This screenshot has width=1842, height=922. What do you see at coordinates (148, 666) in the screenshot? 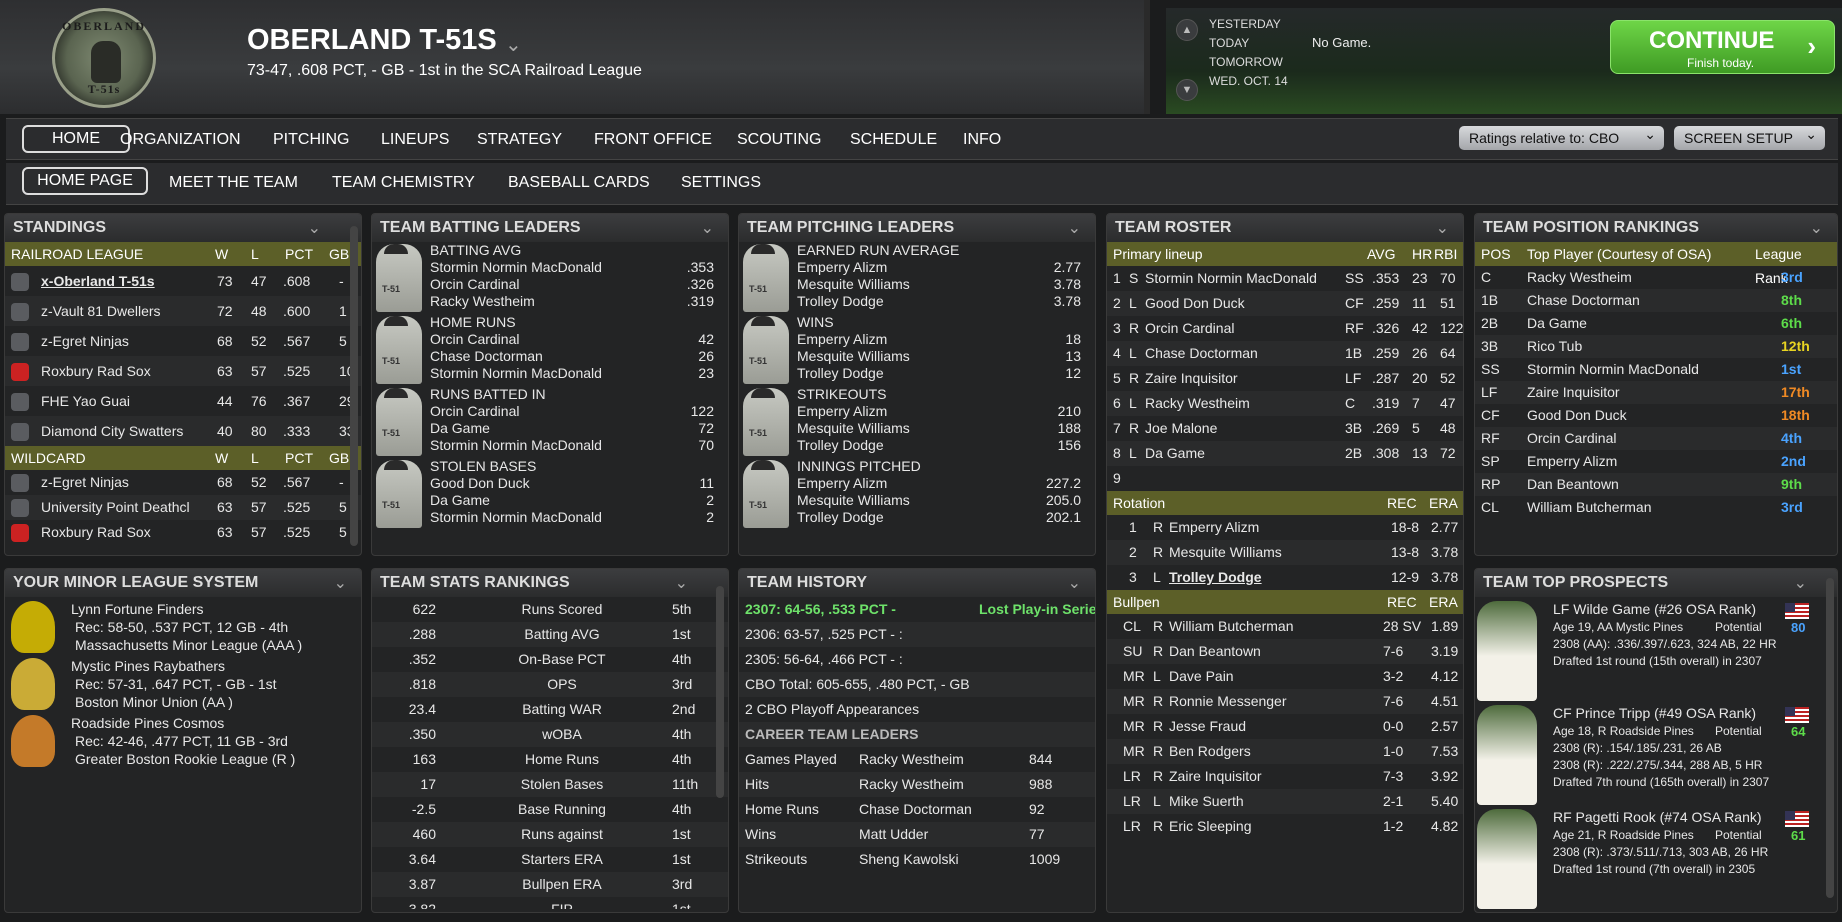
I see `minor-team-name: Mystic Pines Raybathers` at bounding box center [148, 666].